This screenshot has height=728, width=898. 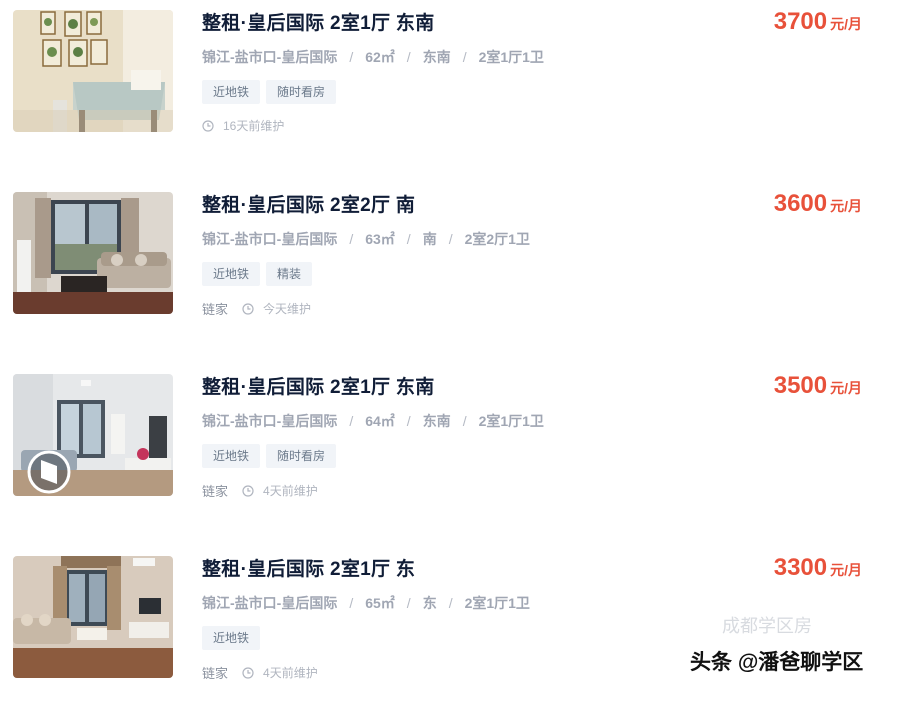 I want to click on orientation-text: 东, so click(x=429, y=603).